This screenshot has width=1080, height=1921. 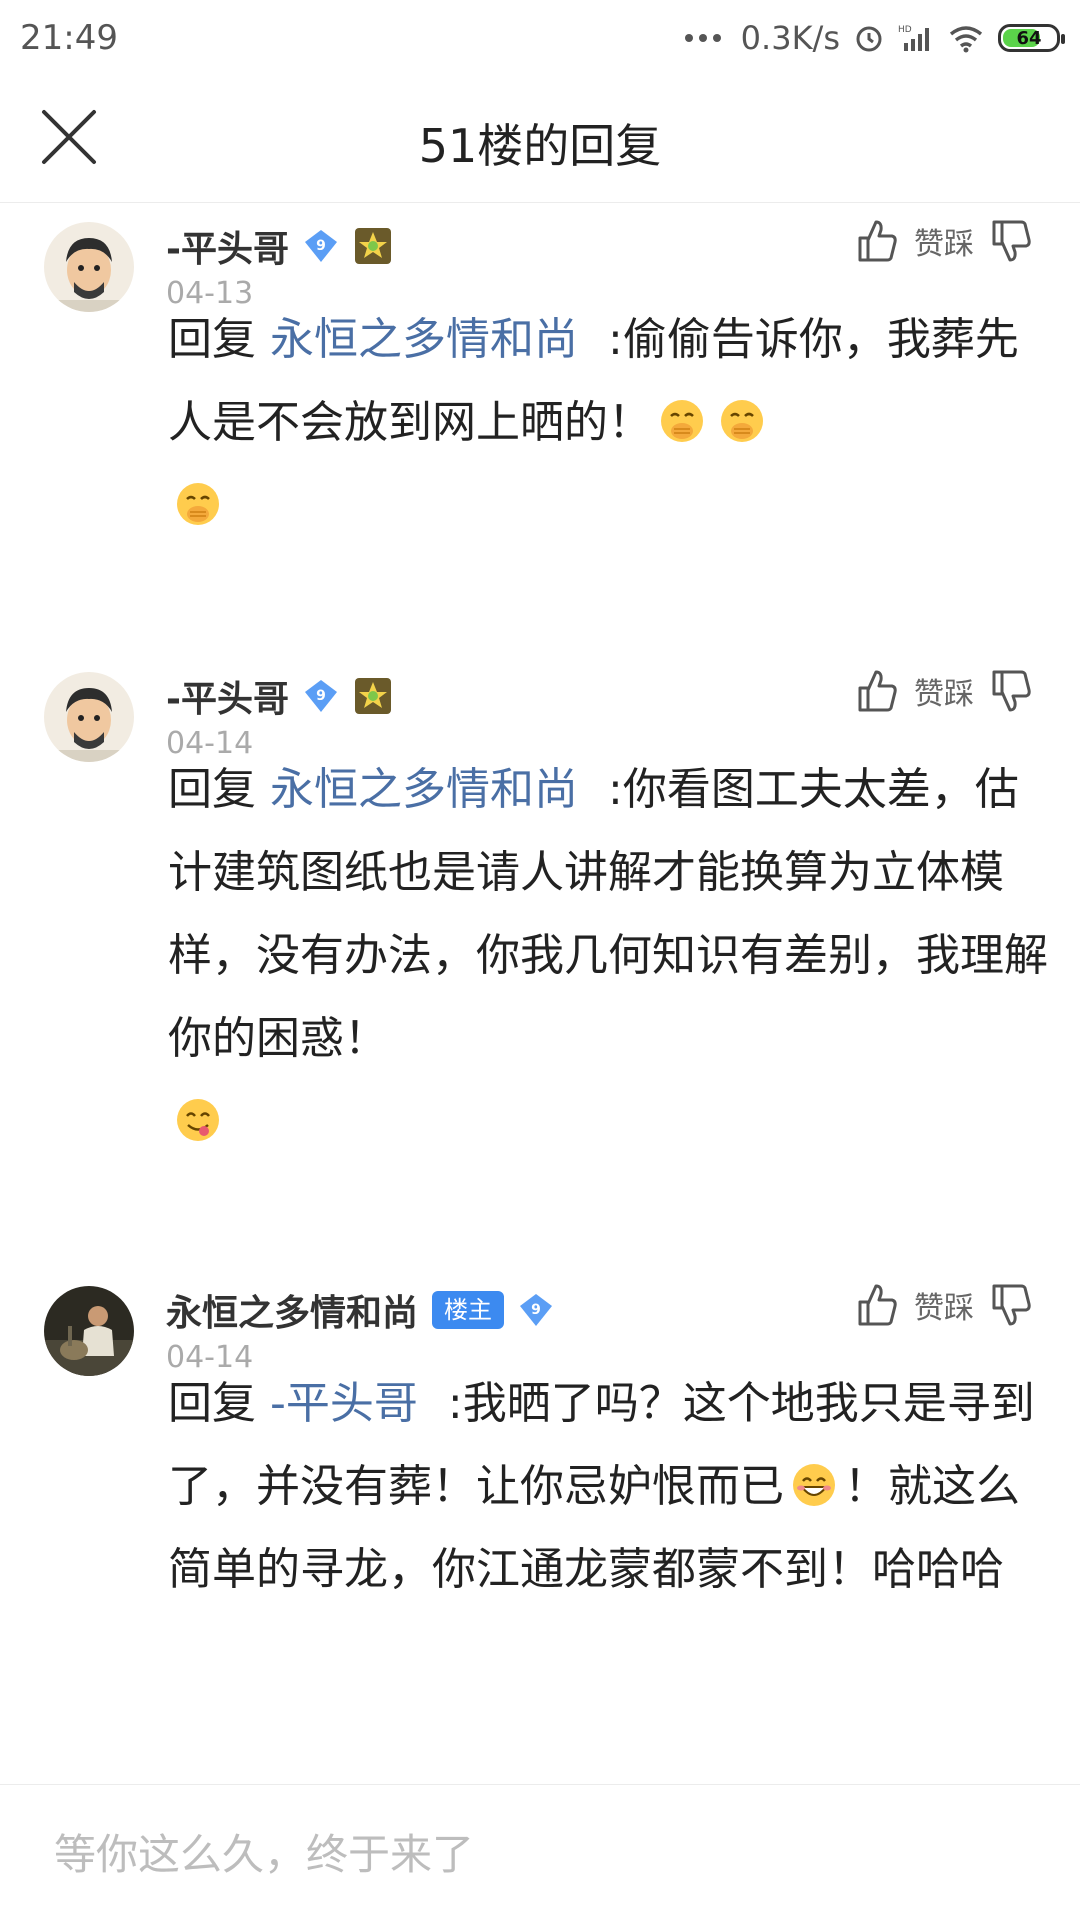 I want to click on owner-badge: 楼主, so click(x=468, y=1310).